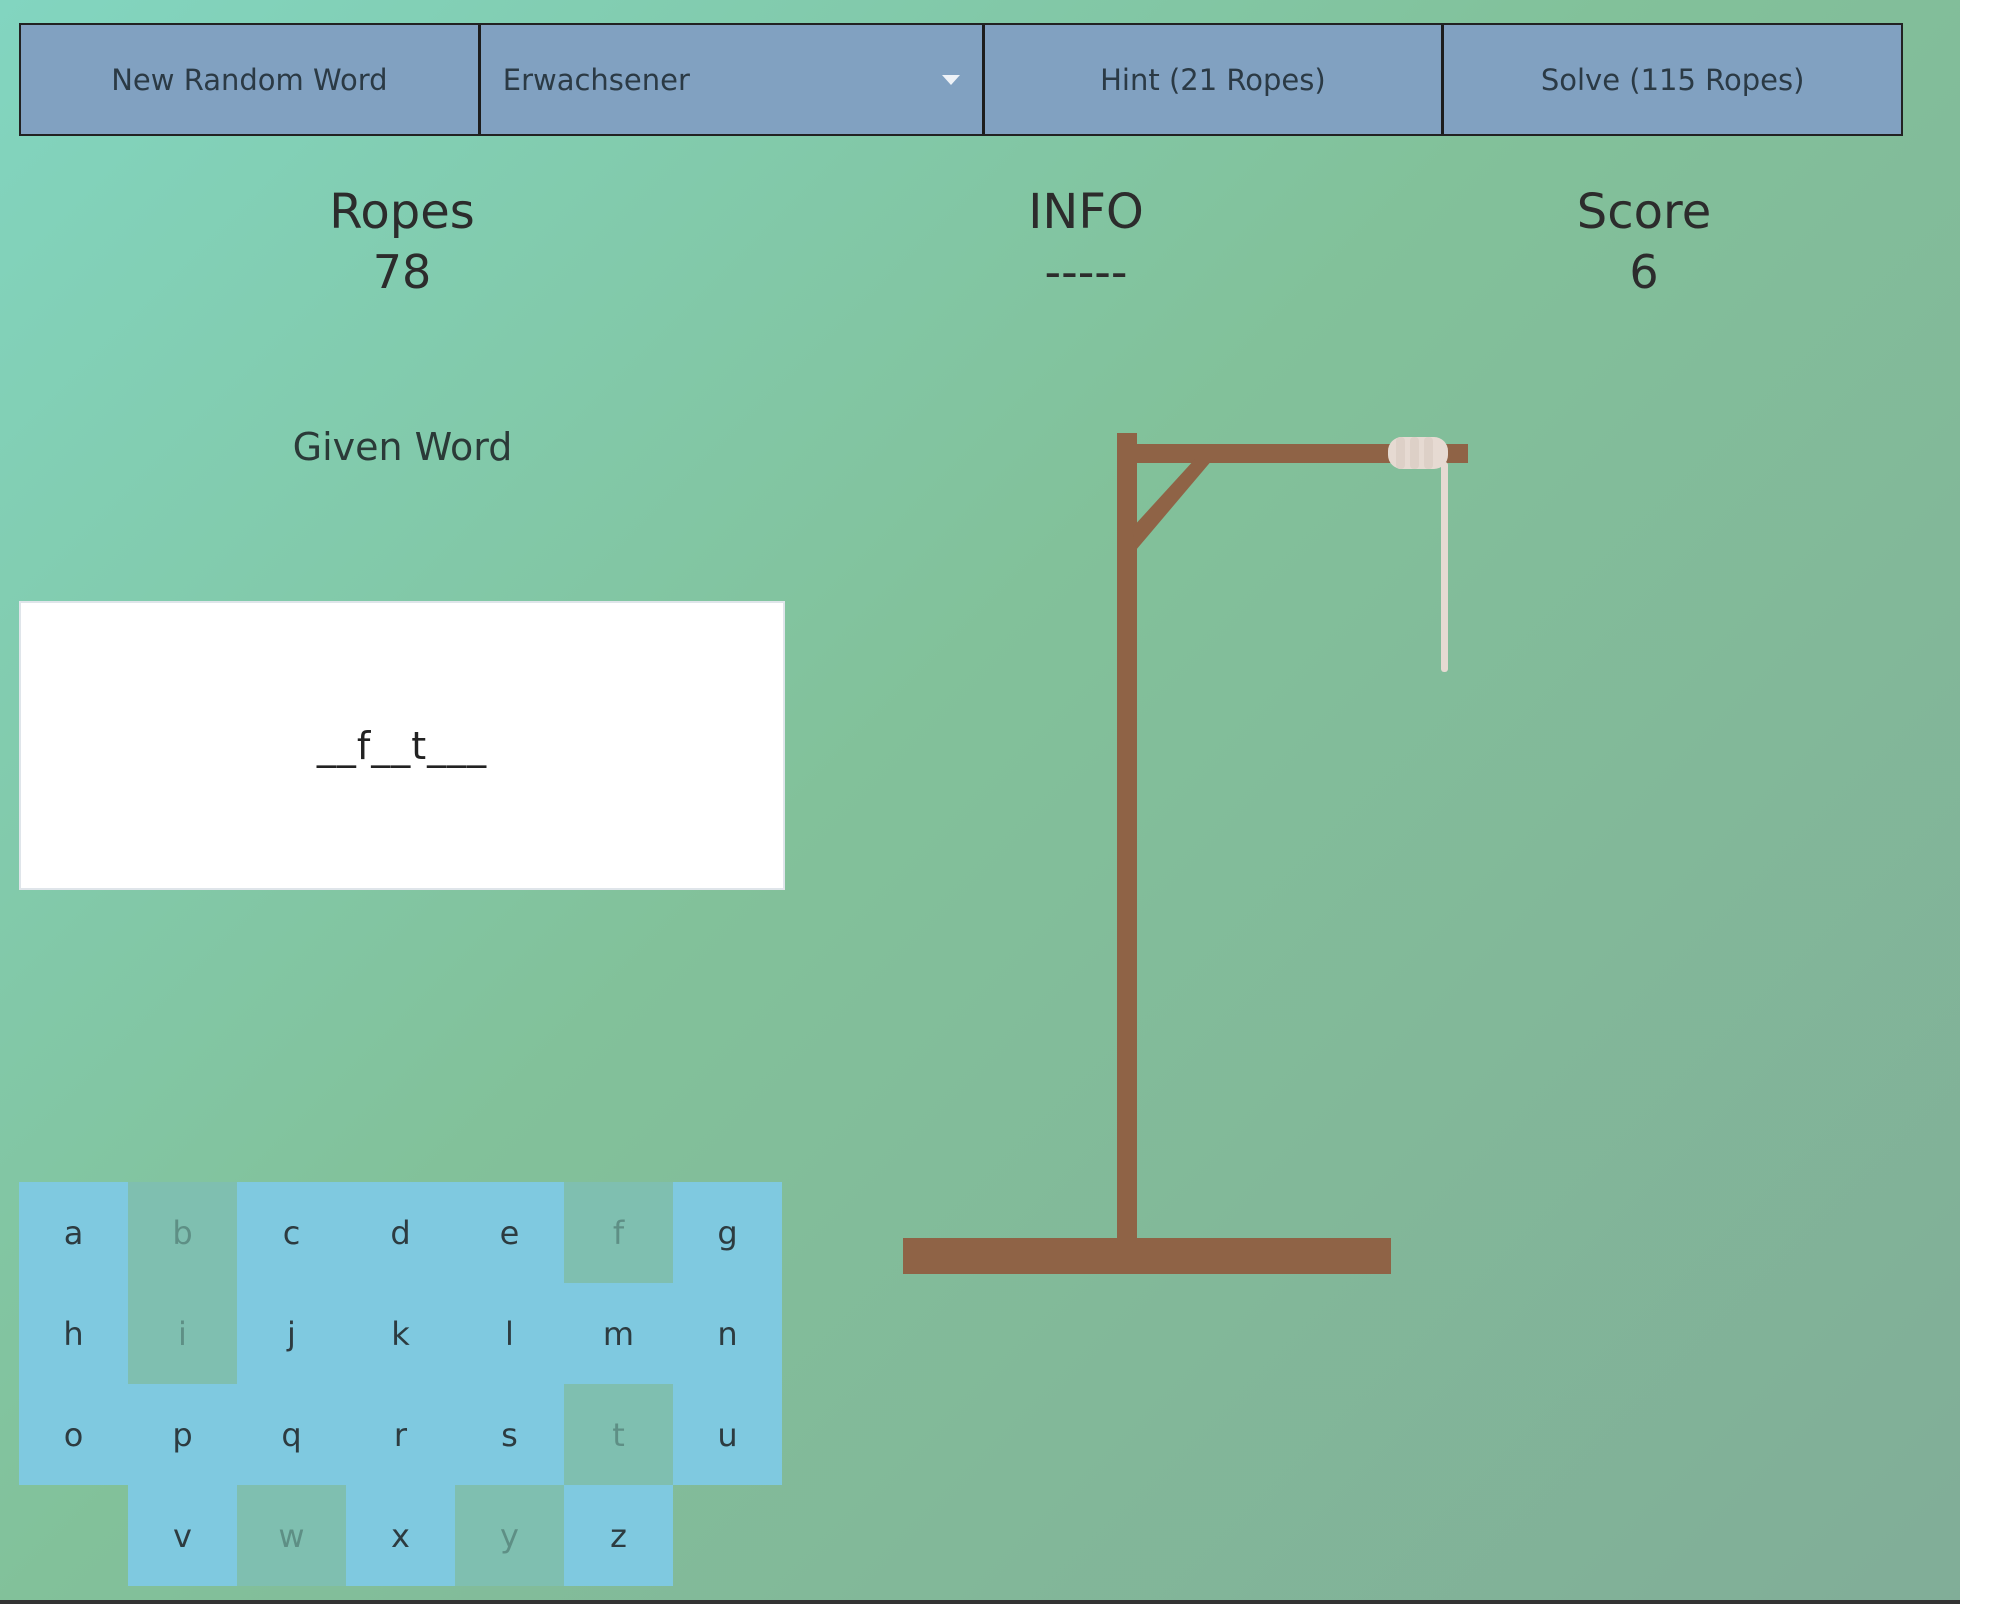  What do you see at coordinates (1147, 1256) in the screenshot?
I see `gallows-base` at bounding box center [1147, 1256].